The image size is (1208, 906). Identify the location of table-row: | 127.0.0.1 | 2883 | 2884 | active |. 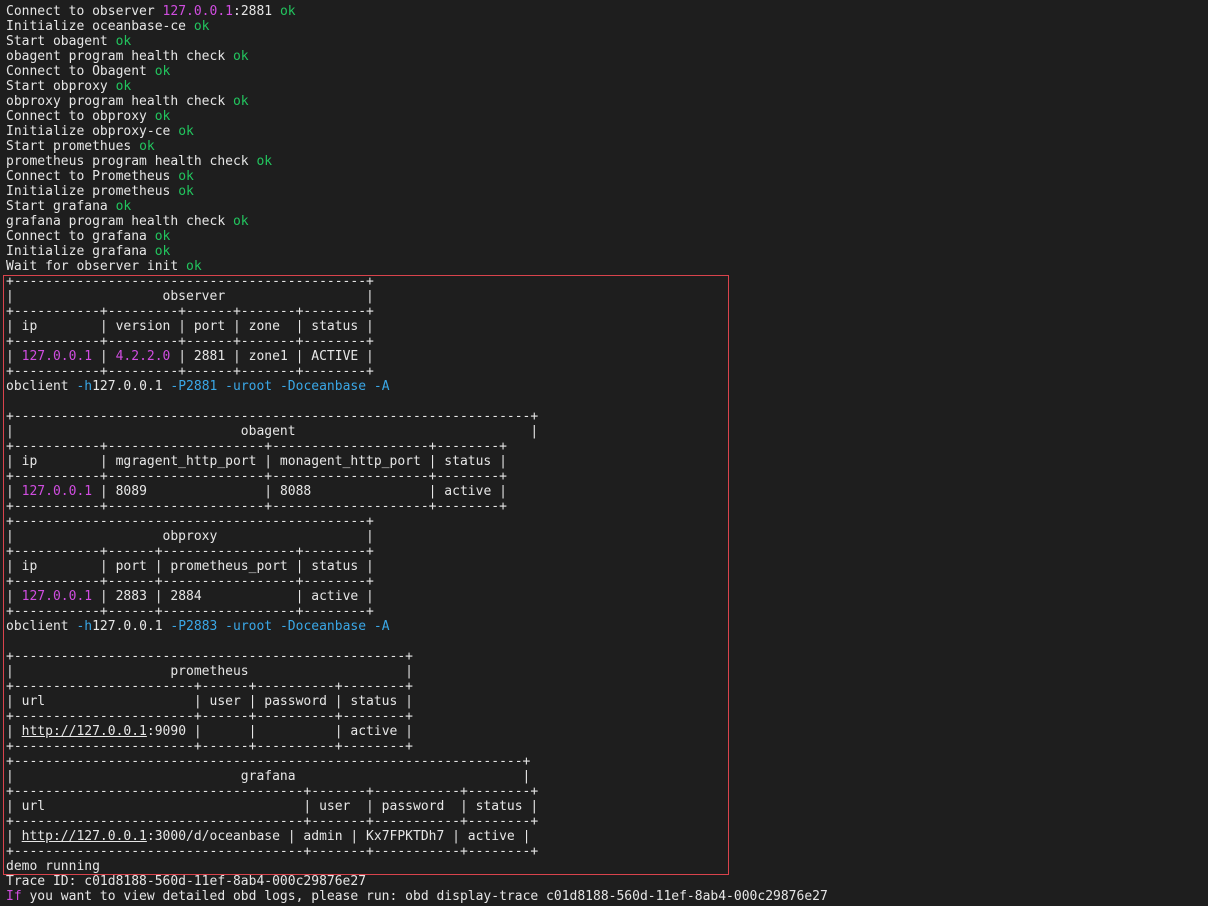
(190, 596).